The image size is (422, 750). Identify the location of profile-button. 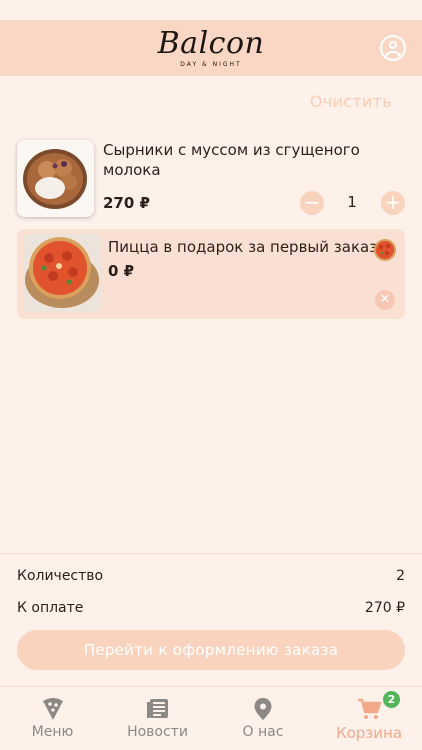
(393, 48).